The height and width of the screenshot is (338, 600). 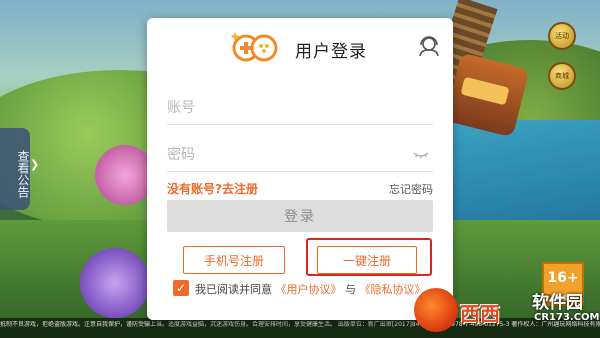 What do you see at coordinates (562, 36) in the screenshot?
I see `event-icon: 活动` at bounding box center [562, 36].